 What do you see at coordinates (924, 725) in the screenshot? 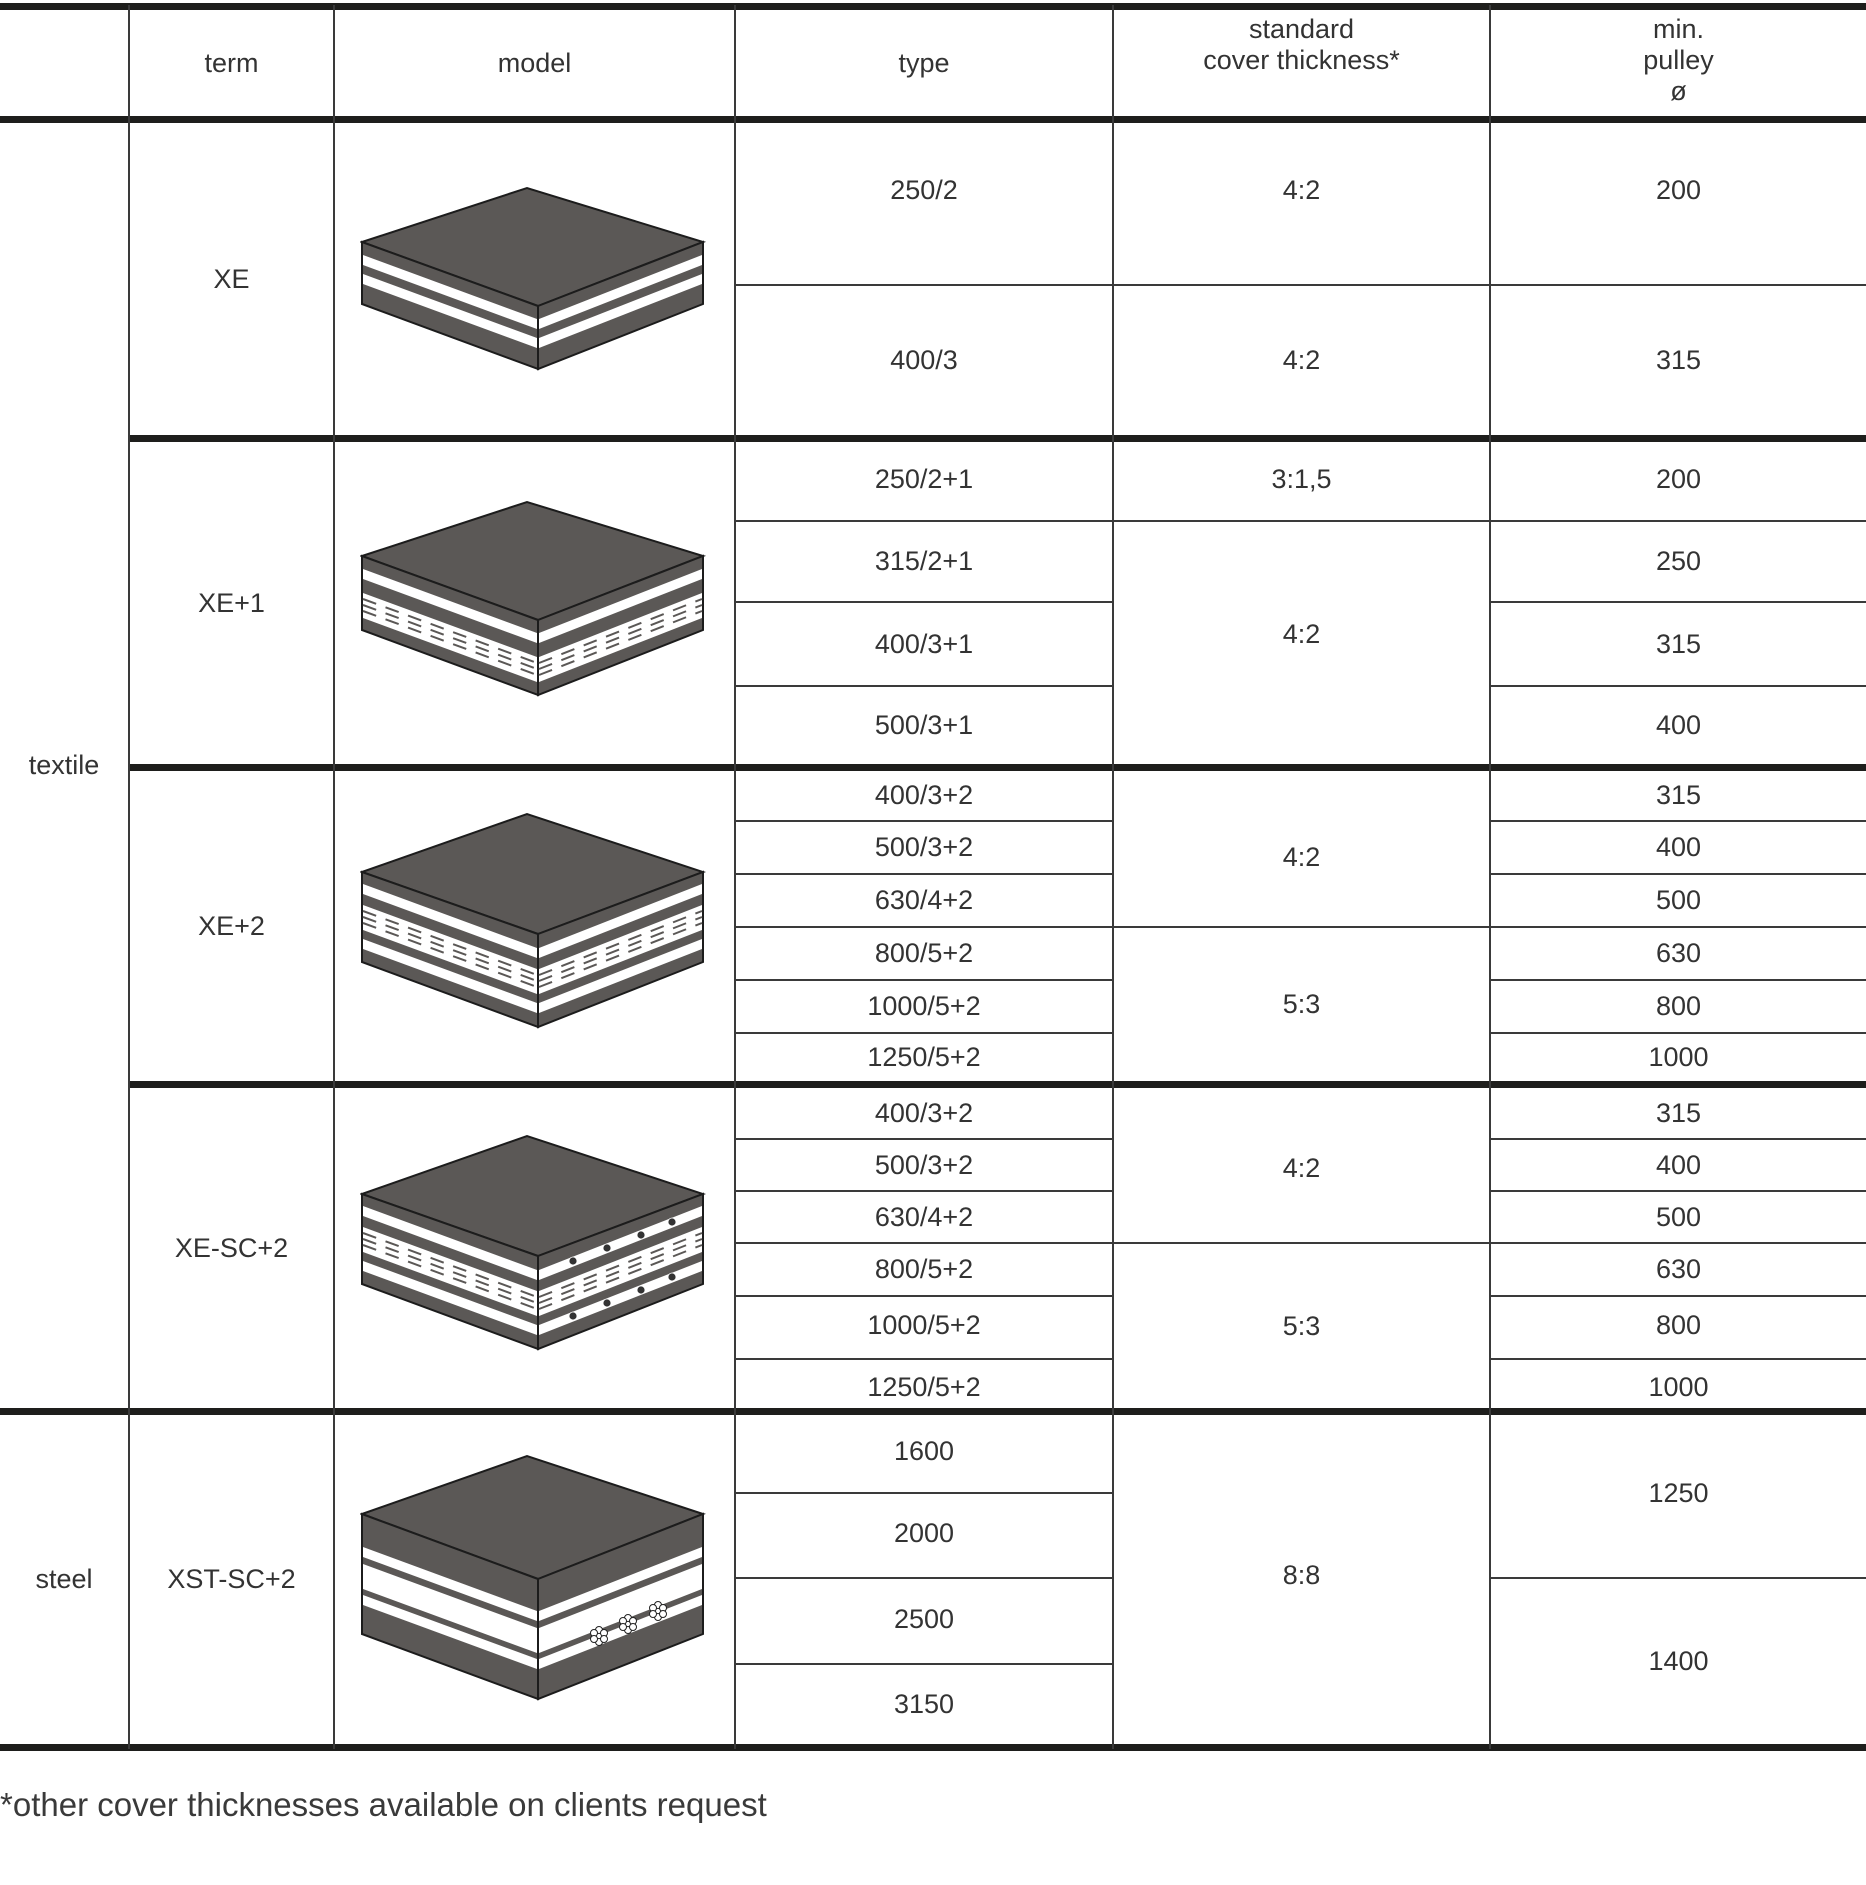
I see `type-cell: 500/3+1` at bounding box center [924, 725].